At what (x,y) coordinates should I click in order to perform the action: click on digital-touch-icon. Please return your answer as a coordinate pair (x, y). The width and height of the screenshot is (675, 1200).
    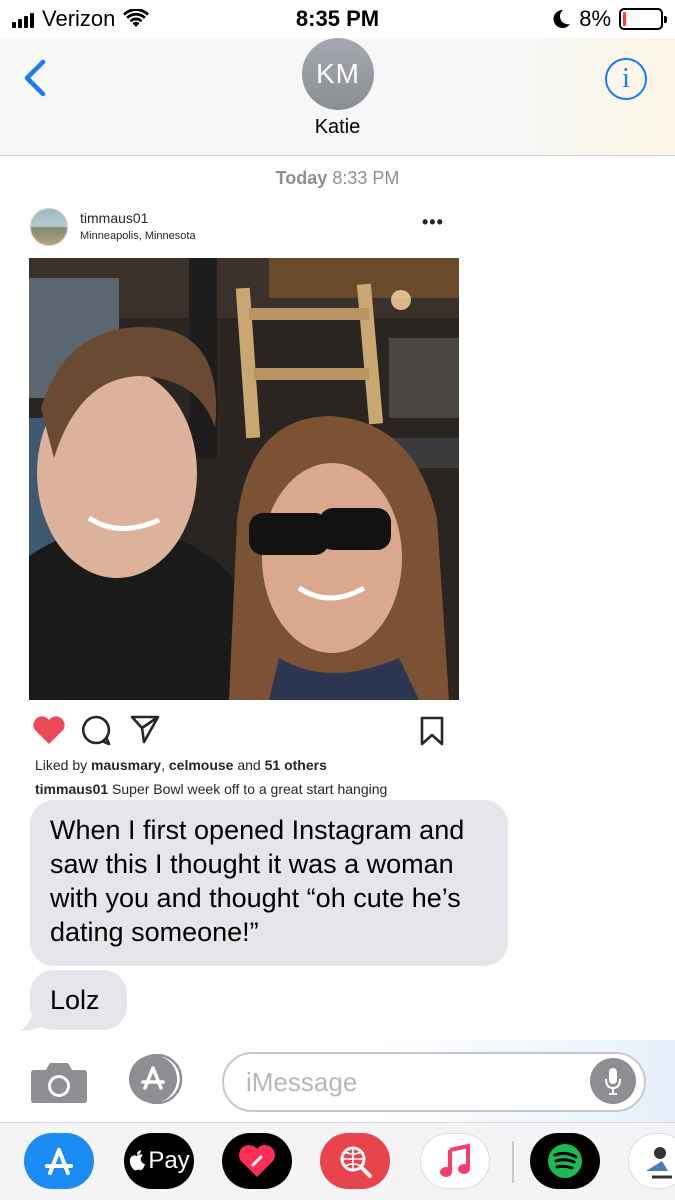
    Looking at the image, I should click on (257, 1161).